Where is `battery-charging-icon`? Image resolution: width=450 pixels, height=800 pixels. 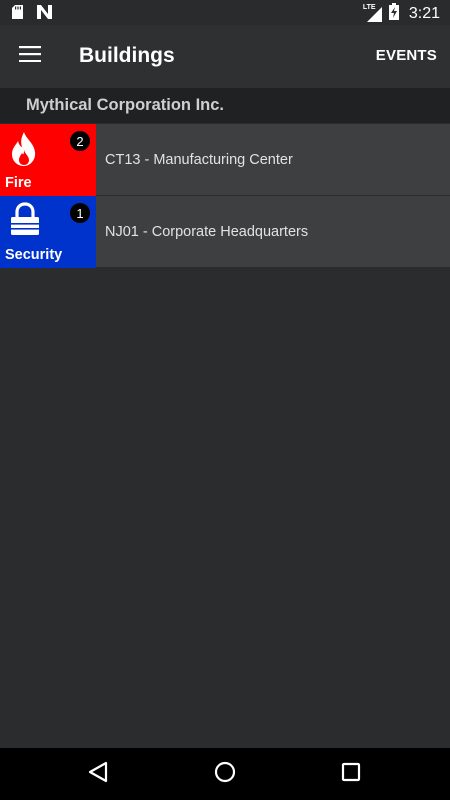 battery-charging-icon is located at coordinates (393, 14).